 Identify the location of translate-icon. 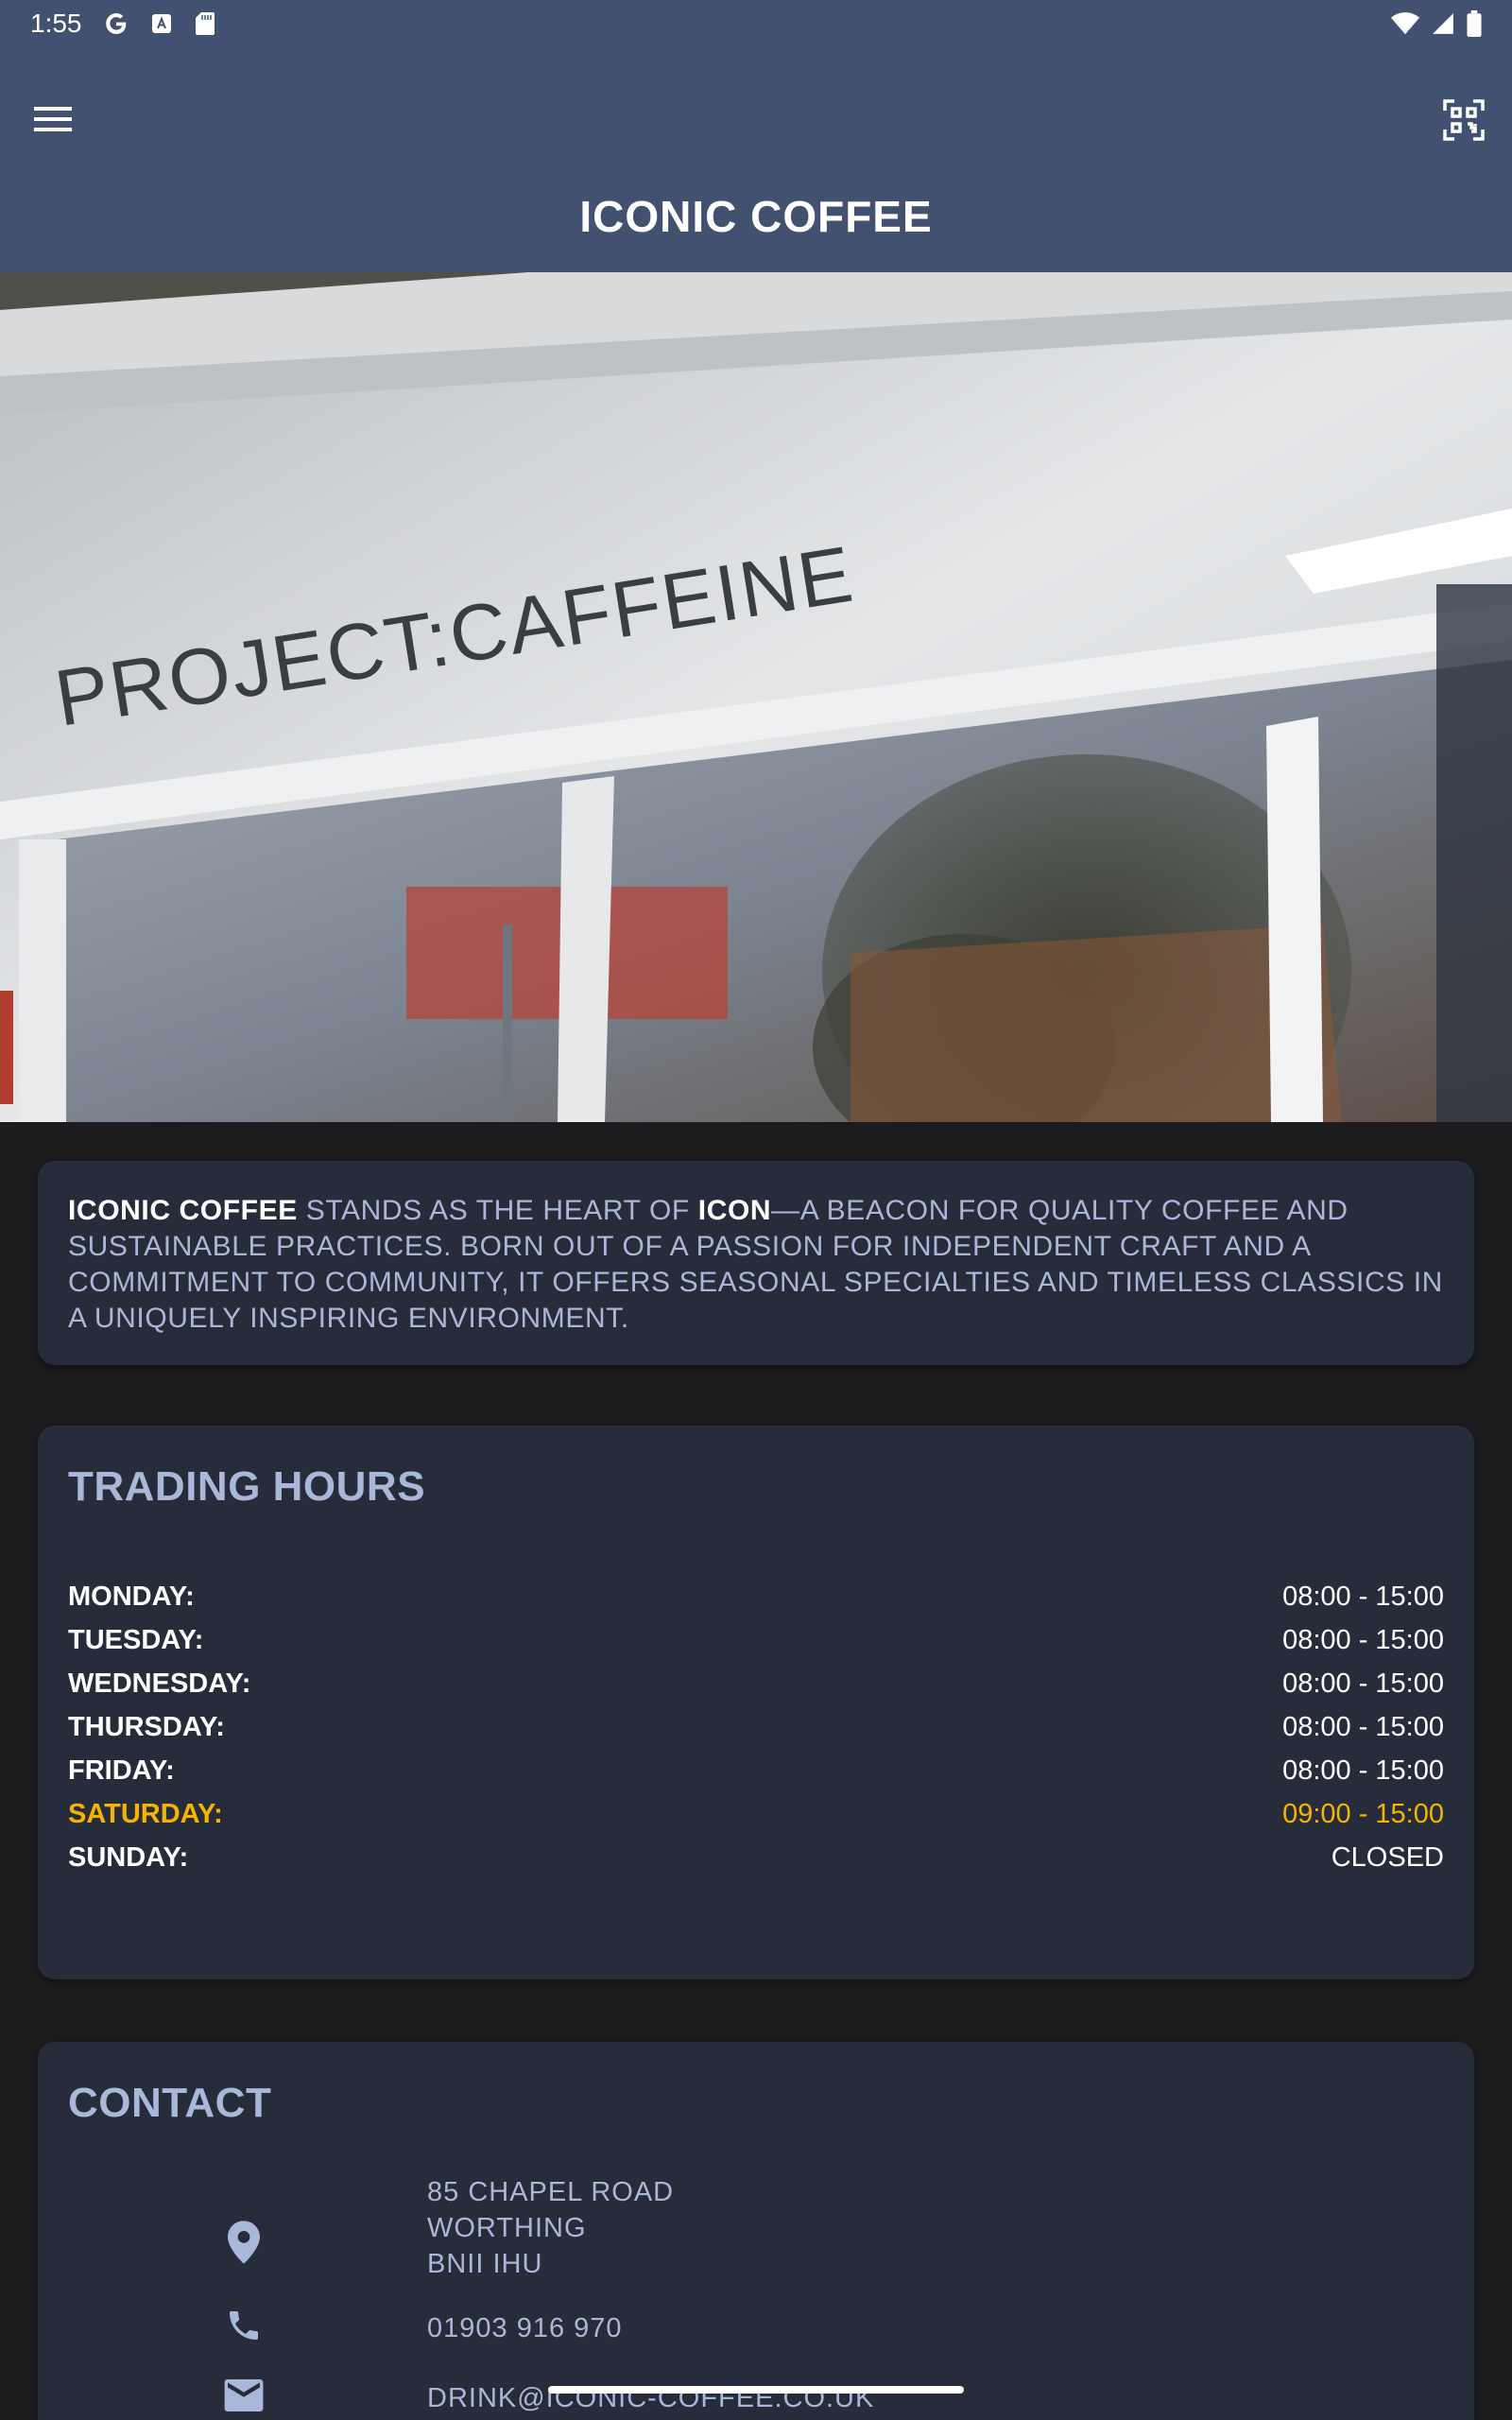
(161, 24).